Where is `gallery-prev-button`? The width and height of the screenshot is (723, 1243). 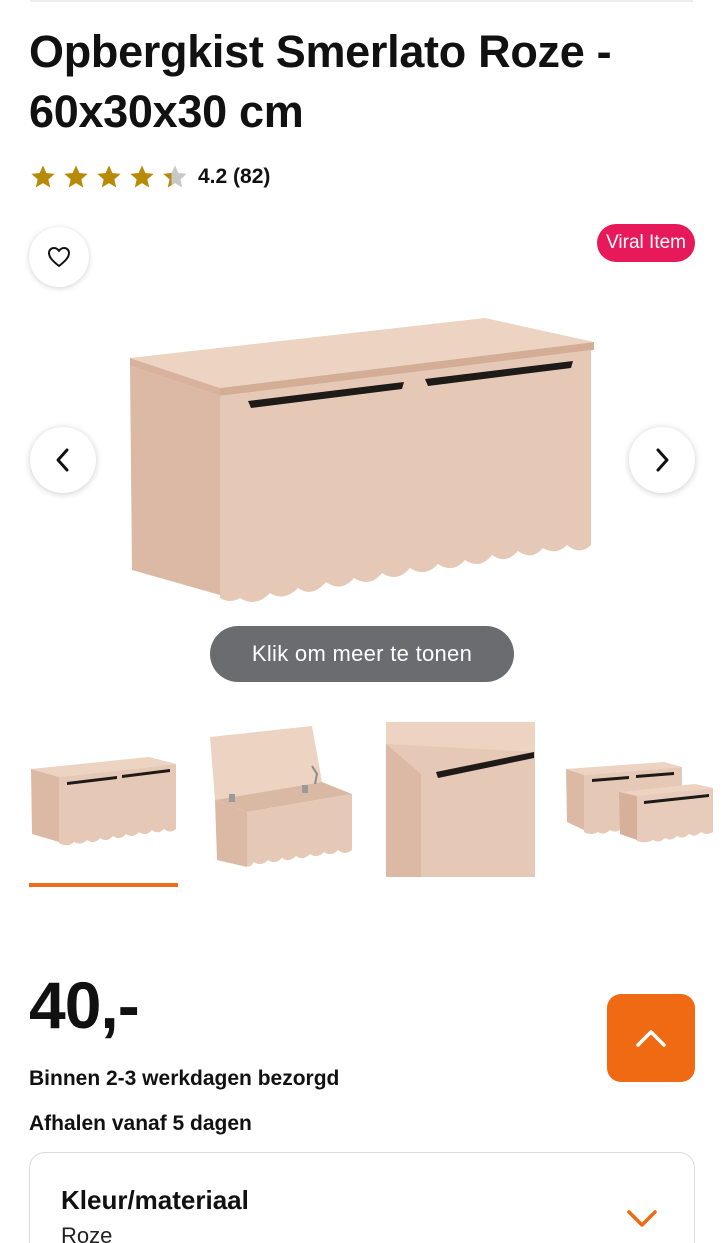
gallery-prev-button is located at coordinates (63, 460).